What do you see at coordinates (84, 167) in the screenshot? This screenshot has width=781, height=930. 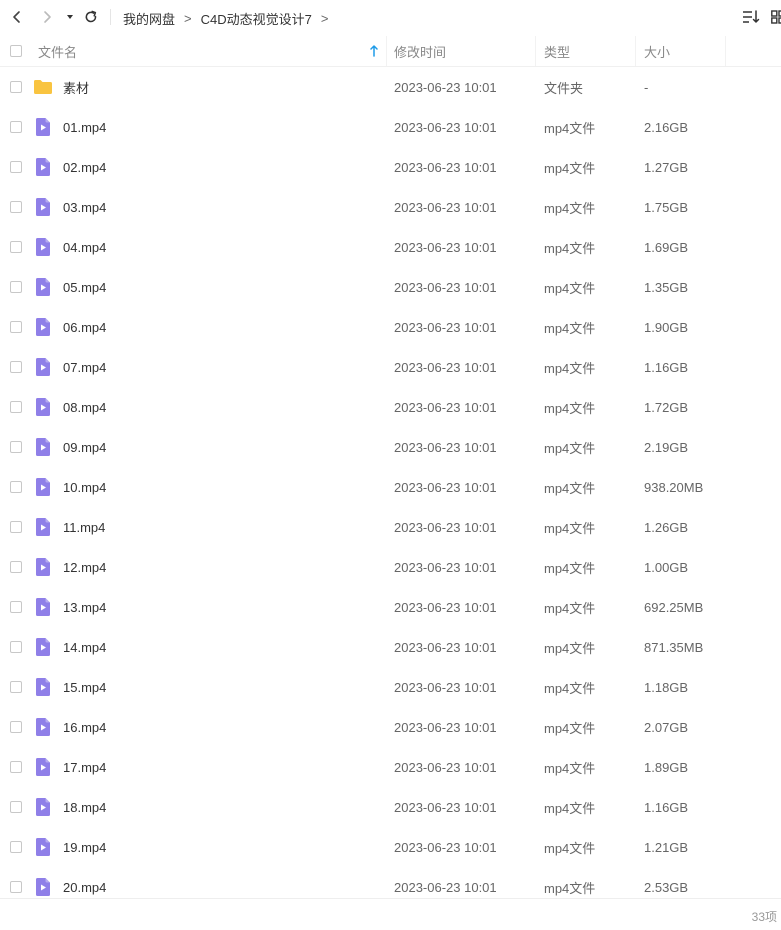 I see `file-name: 02.mp4` at bounding box center [84, 167].